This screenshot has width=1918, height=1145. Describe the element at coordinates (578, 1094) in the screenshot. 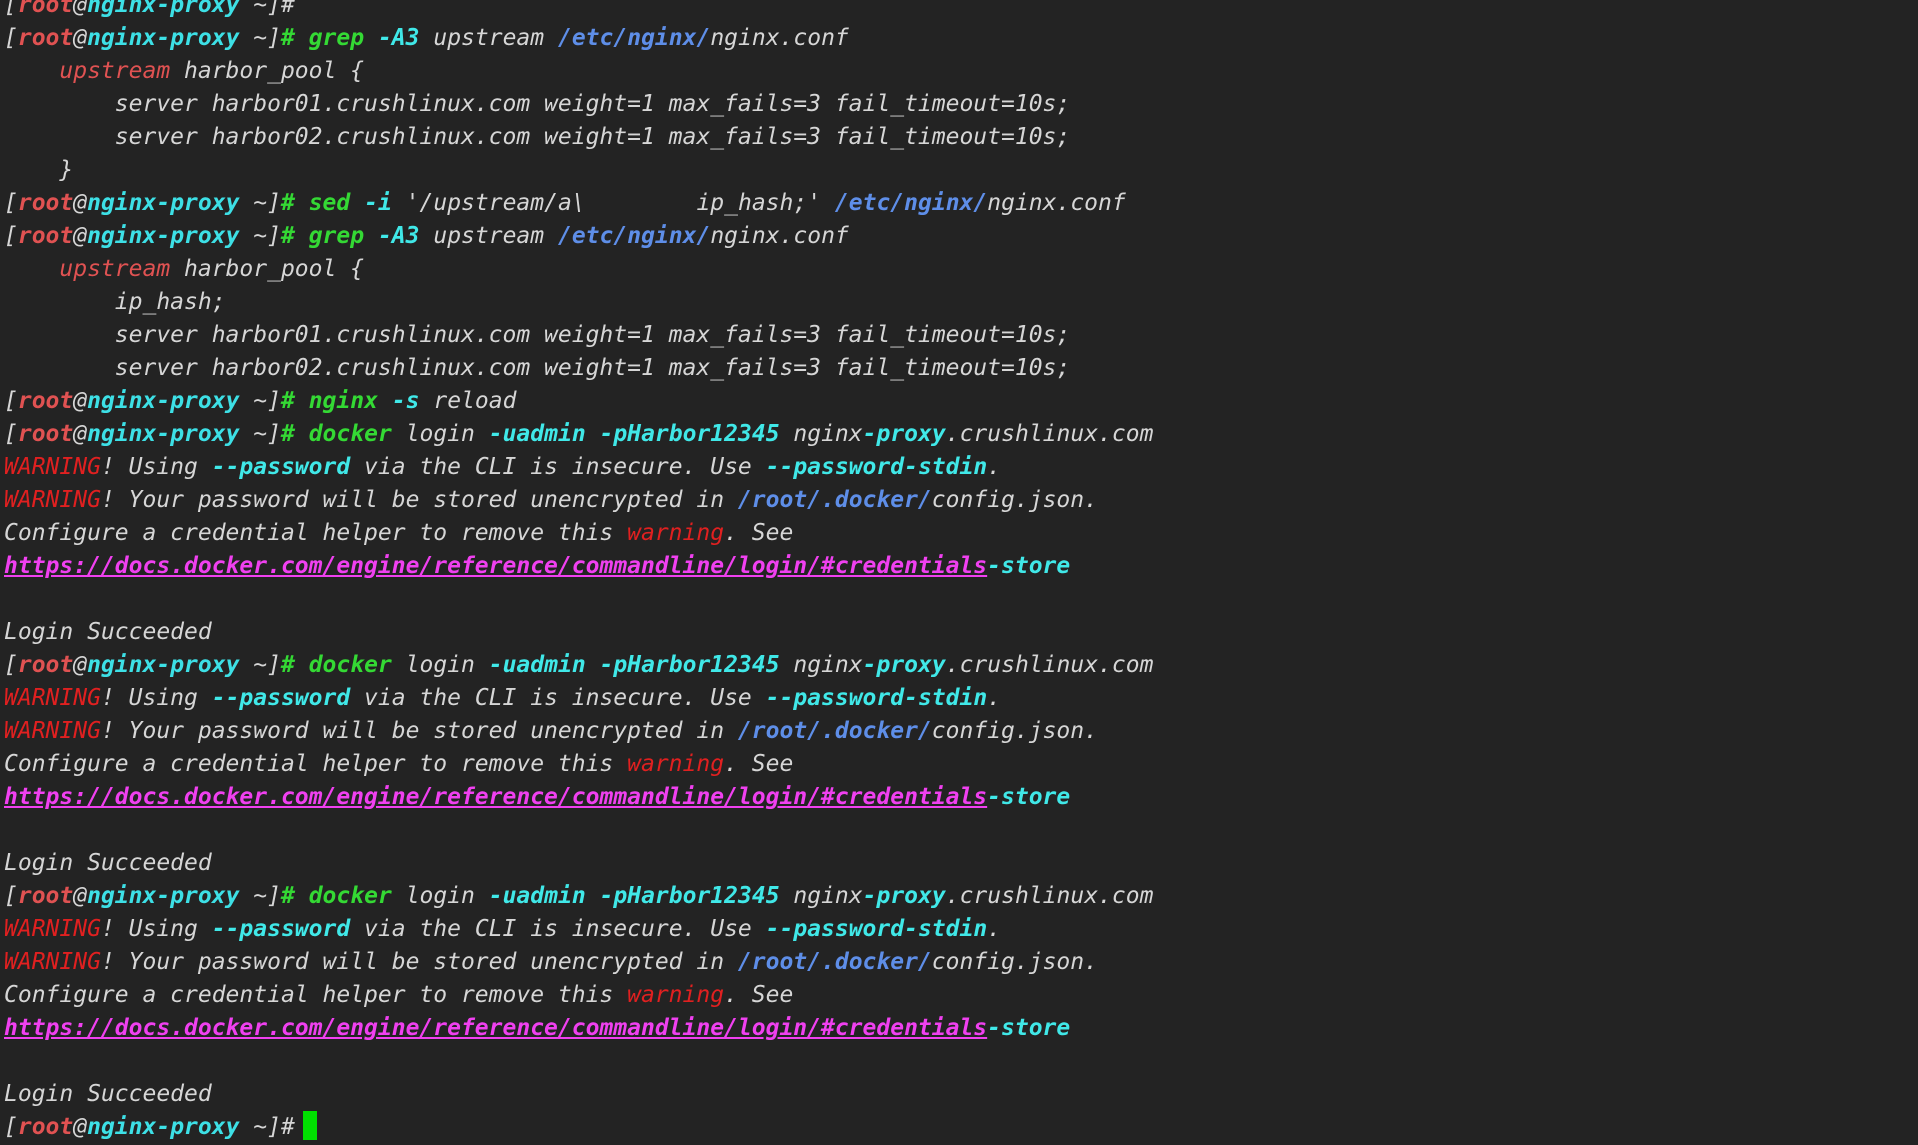

I see `terminal-line: Login Succeeded` at that location.